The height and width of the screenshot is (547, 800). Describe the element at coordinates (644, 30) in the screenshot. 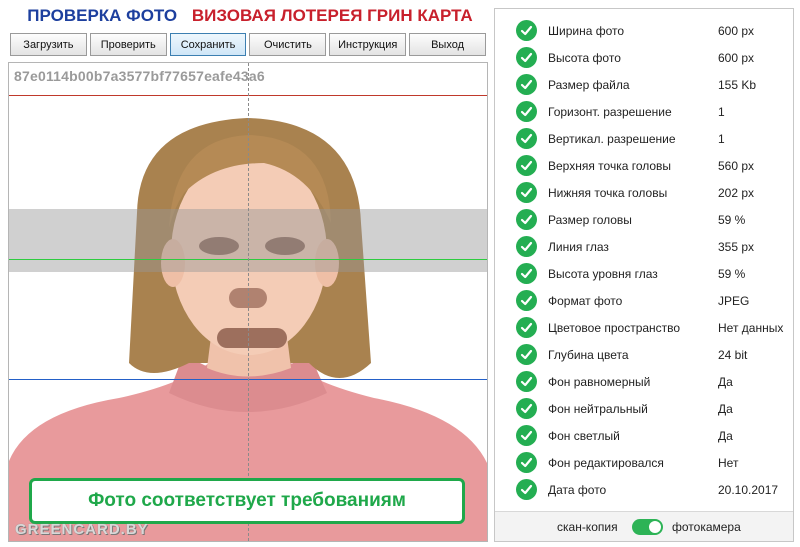

I see `check-row: Ширина фото 600 px` at that location.